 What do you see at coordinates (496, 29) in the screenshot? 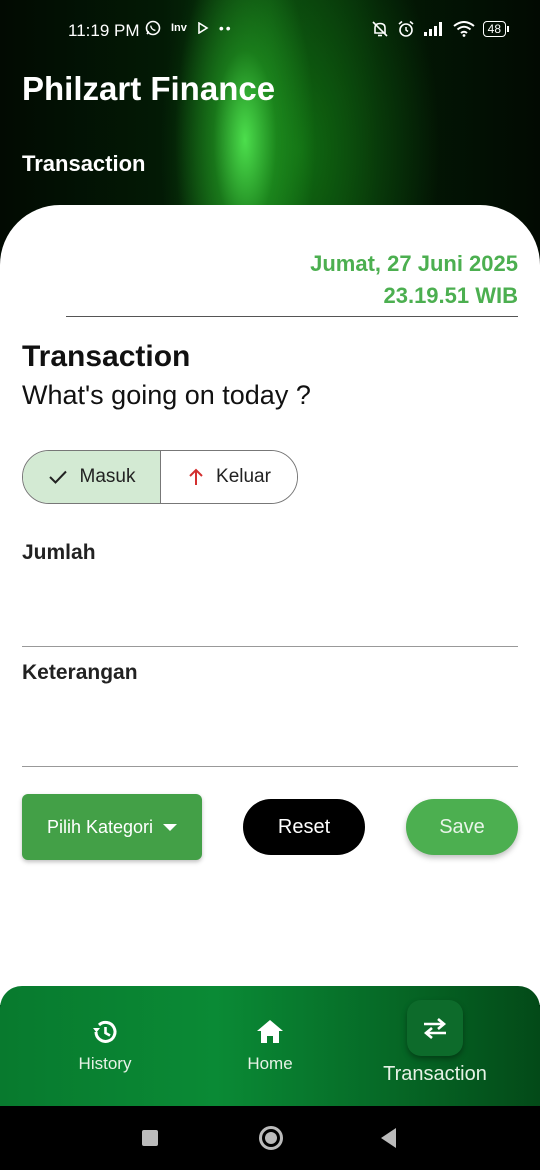
I see `battery-icon: 48` at bounding box center [496, 29].